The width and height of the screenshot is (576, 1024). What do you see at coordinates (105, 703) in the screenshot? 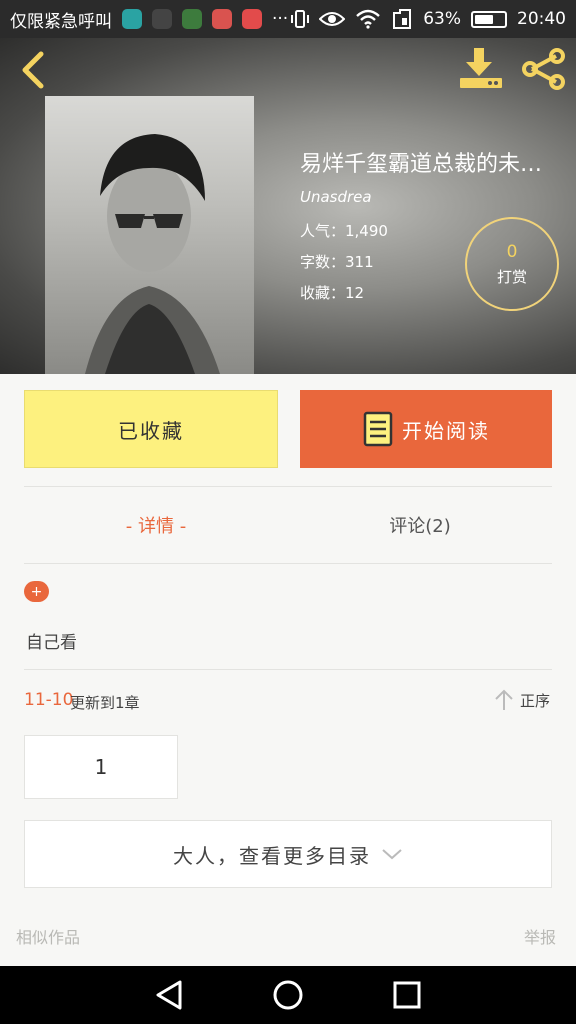
I see `update-text: 更新到1章` at bounding box center [105, 703].